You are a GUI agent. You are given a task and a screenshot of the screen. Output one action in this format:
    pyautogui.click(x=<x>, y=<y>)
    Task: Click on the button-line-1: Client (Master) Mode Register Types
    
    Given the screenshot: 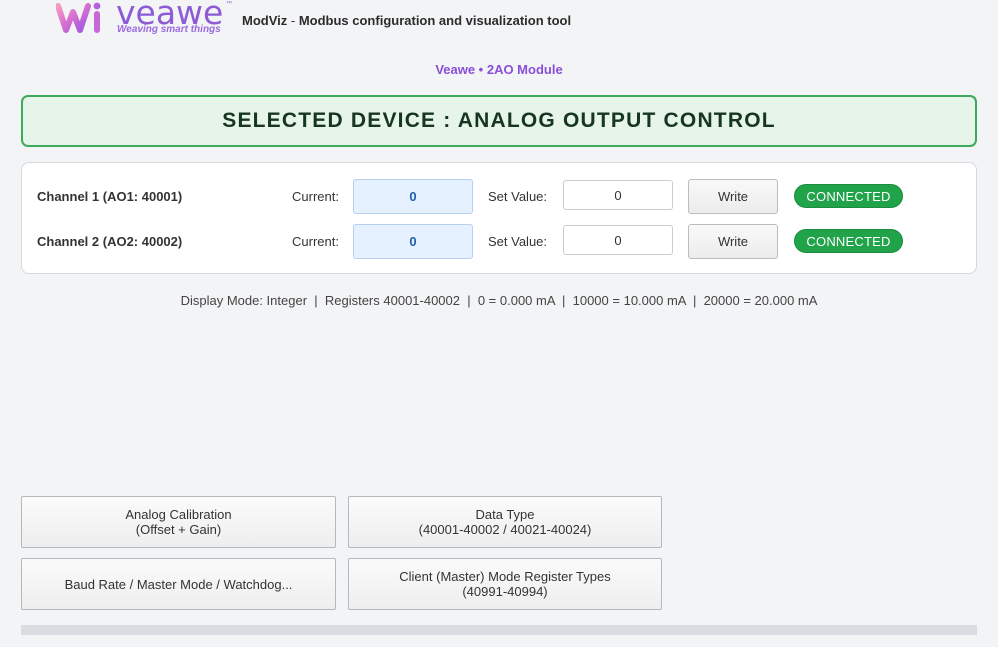 What is the action you would take?
    pyautogui.click(x=505, y=576)
    